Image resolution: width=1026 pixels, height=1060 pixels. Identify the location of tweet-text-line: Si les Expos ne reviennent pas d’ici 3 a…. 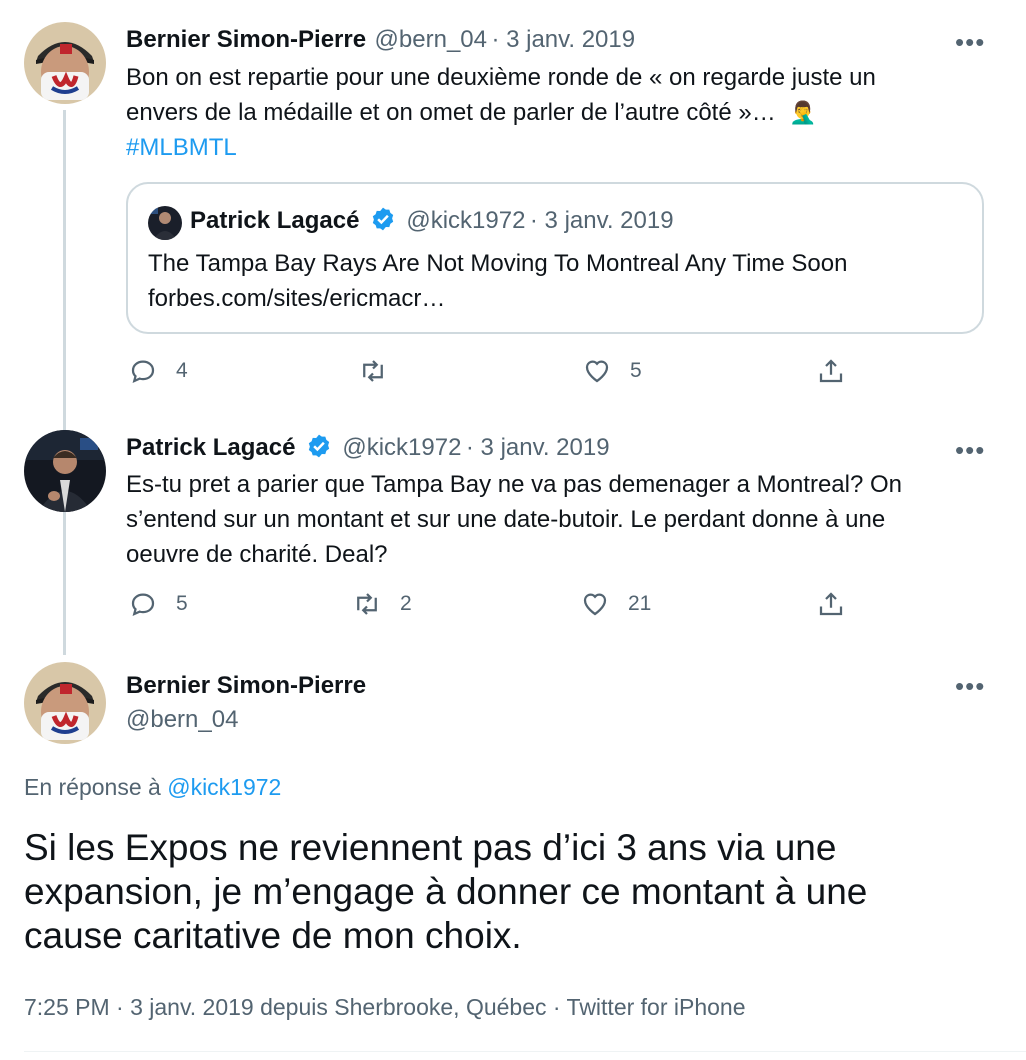
(430, 847).